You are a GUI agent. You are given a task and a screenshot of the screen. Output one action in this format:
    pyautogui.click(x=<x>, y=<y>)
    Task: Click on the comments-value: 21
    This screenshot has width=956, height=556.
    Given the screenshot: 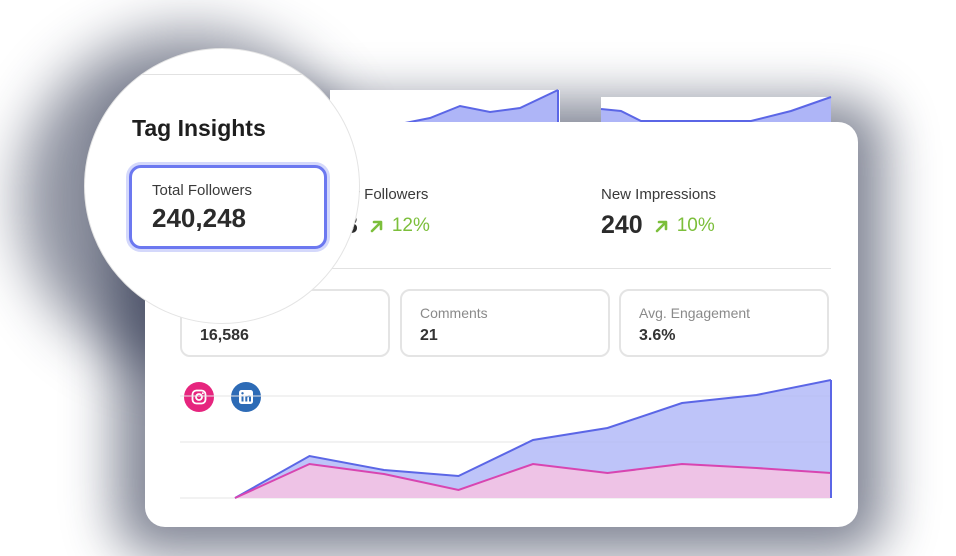 What is the action you would take?
    pyautogui.click(x=429, y=335)
    